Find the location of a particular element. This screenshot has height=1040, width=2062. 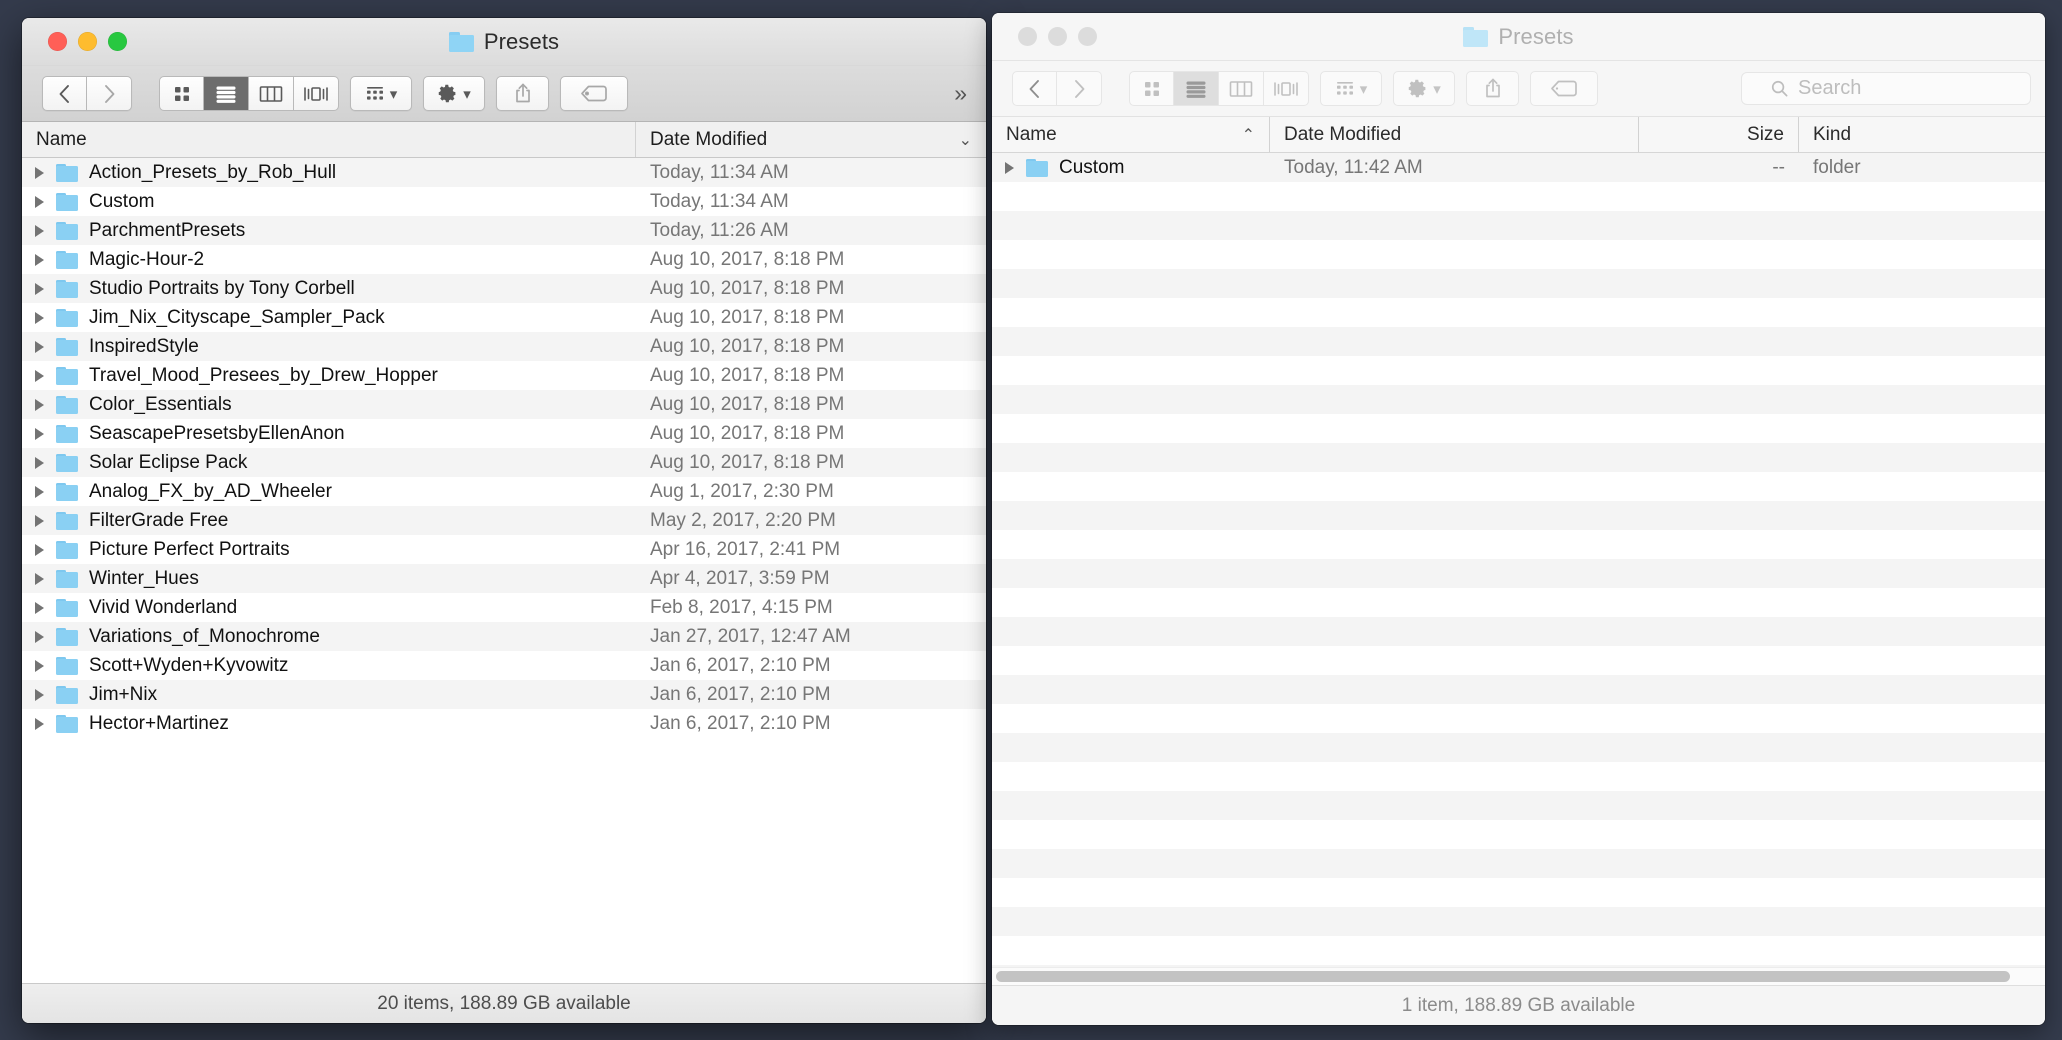

table-row: InspiredStyle Aug 10, 2017, 8:18 PM is located at coordinates (504, 346).